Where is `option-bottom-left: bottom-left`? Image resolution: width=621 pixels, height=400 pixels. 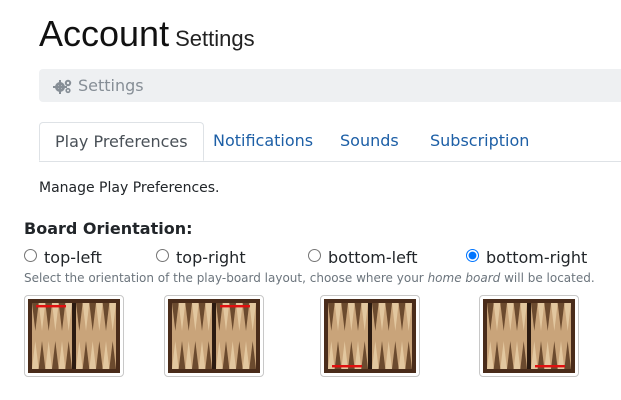
option-bottom-left: bottom-left is located at coordinates (363, 258).